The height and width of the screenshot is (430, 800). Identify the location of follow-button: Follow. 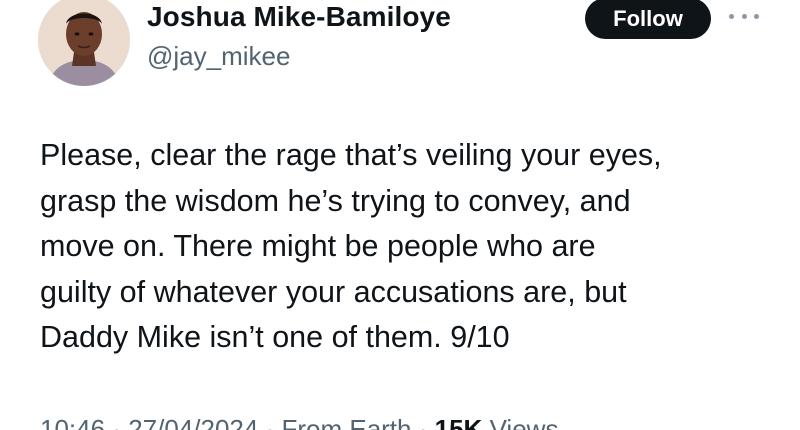
(648, 19).